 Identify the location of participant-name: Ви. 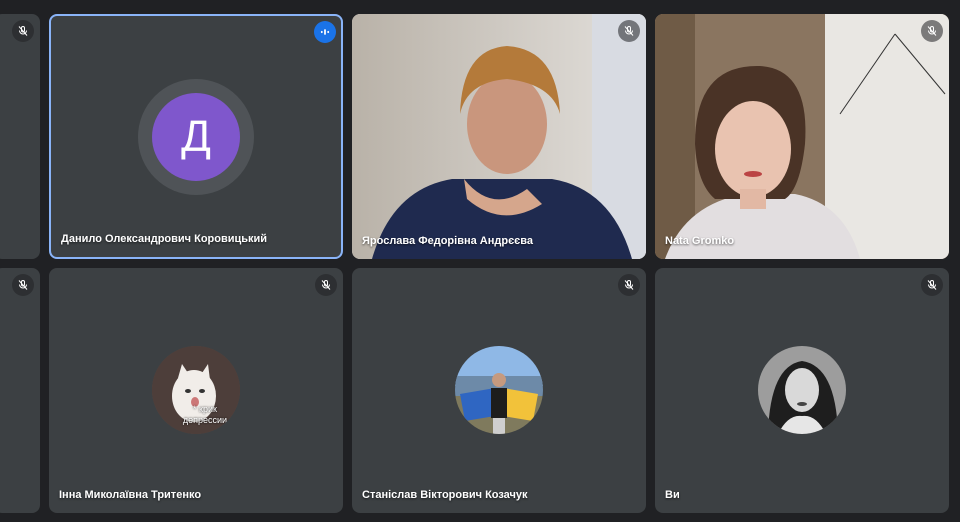
(672, 495).